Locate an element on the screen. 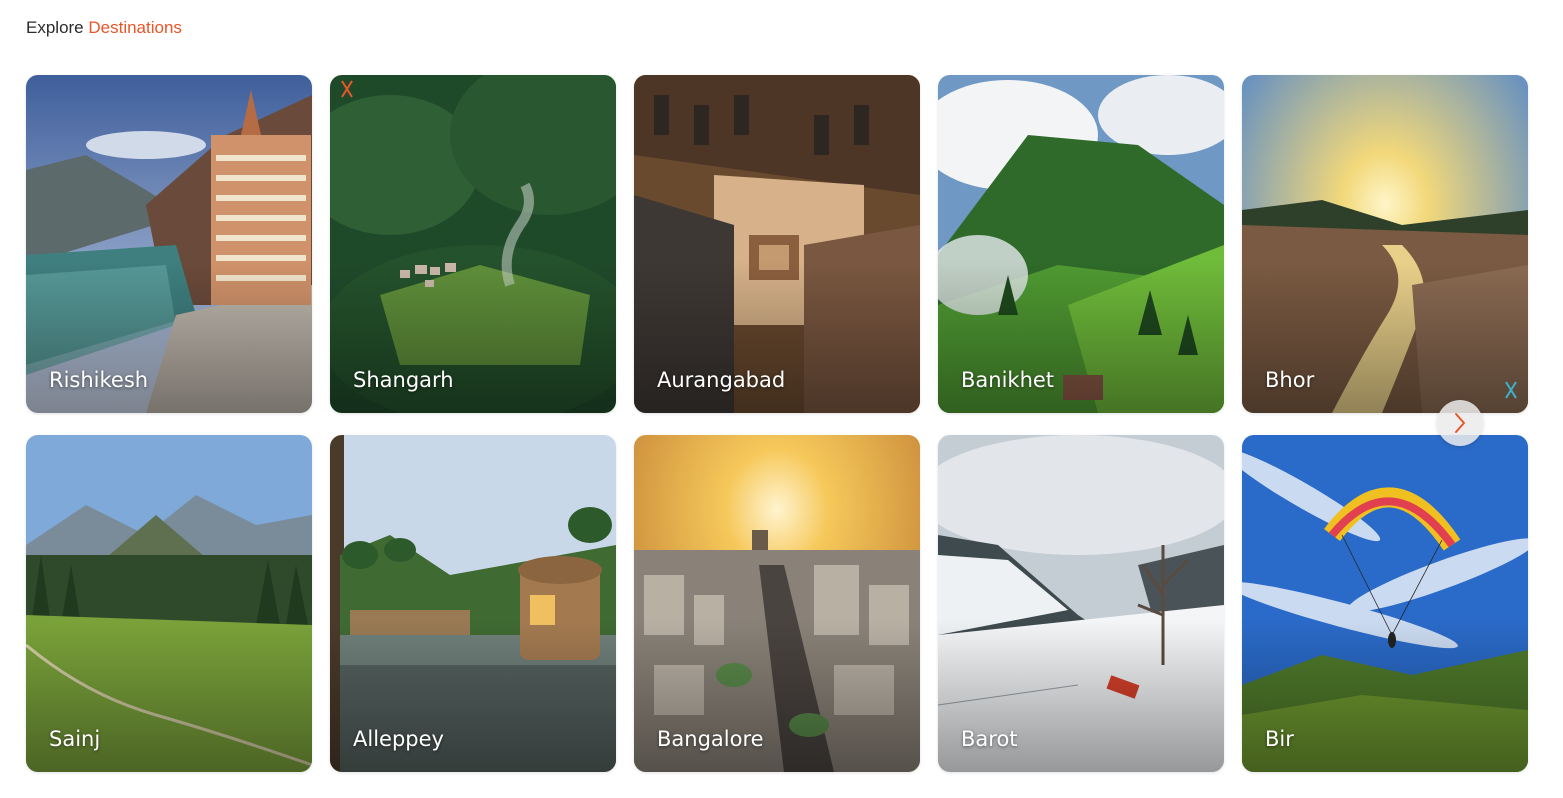  destination-card-shangarh: Shangarh is located at coordinates (473, 244).